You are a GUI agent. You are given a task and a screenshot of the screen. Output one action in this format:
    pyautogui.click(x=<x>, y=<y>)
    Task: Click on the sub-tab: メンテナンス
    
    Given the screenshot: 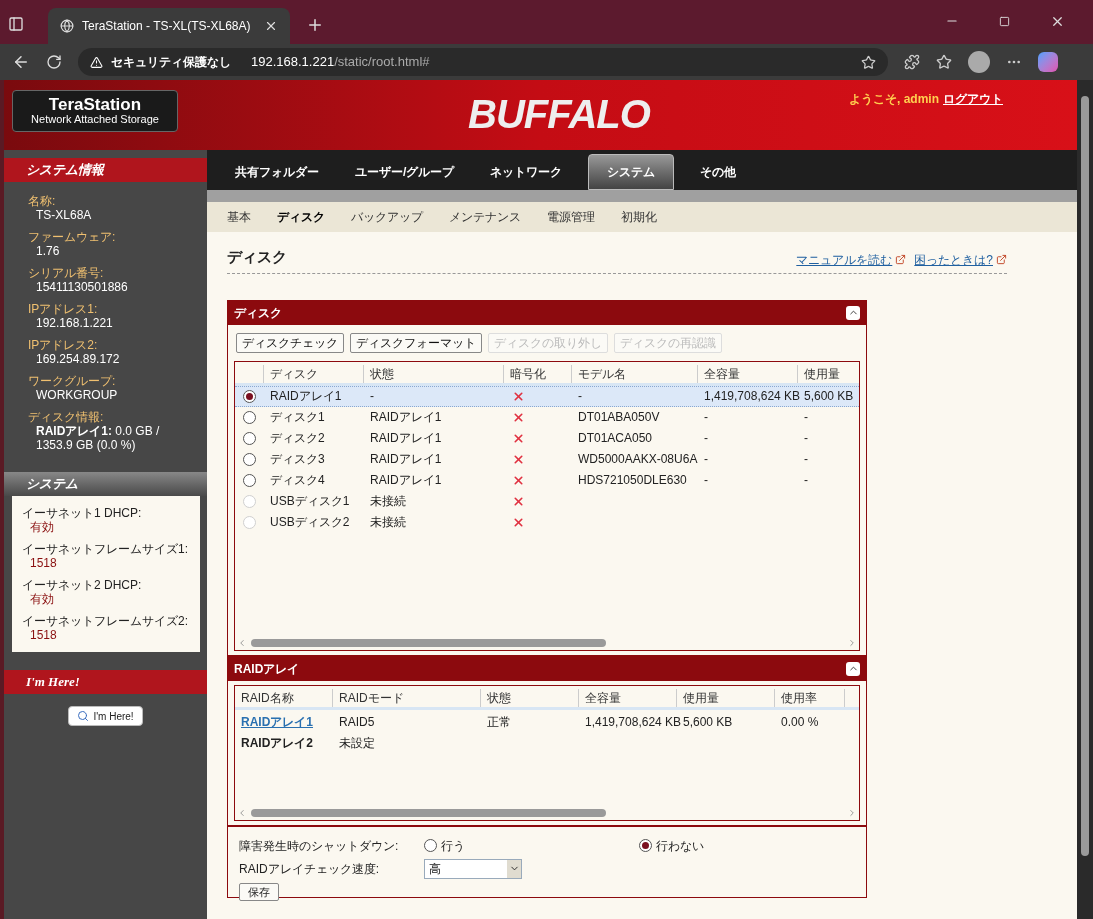 What is the action you would take?
    pyautogui.click(x=485, y=217)
    